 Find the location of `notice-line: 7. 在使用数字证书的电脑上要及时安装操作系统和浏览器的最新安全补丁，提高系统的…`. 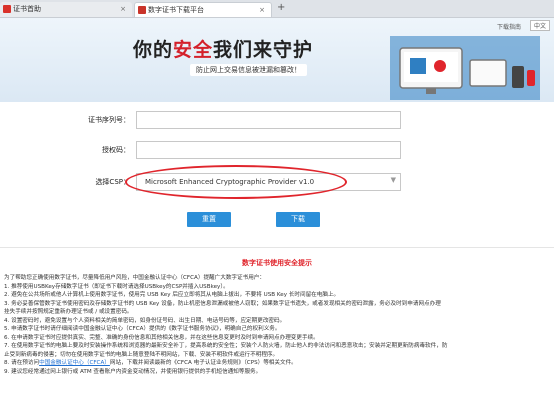

notice-line: 7. 在使用数字证书的电脑上要及时安装操作系统和浏览器的最新安全补丁，提高系统的… is located at coordinates (226, 346).